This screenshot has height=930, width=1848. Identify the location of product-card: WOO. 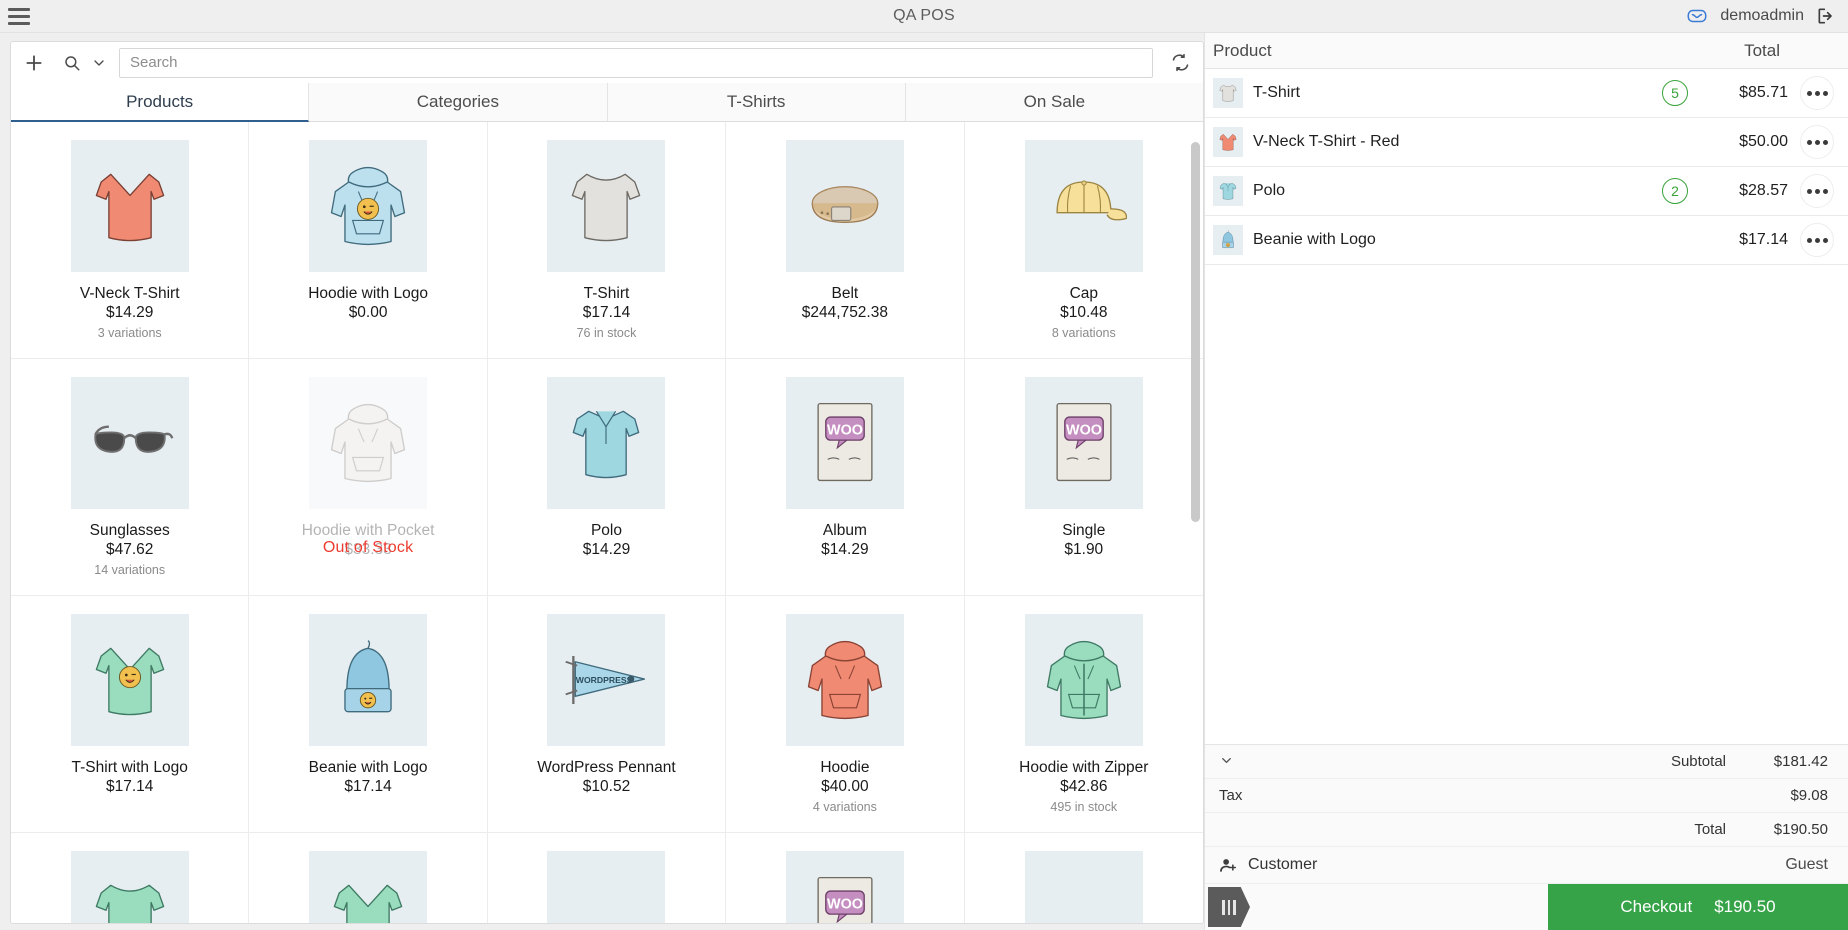
(845, 878).